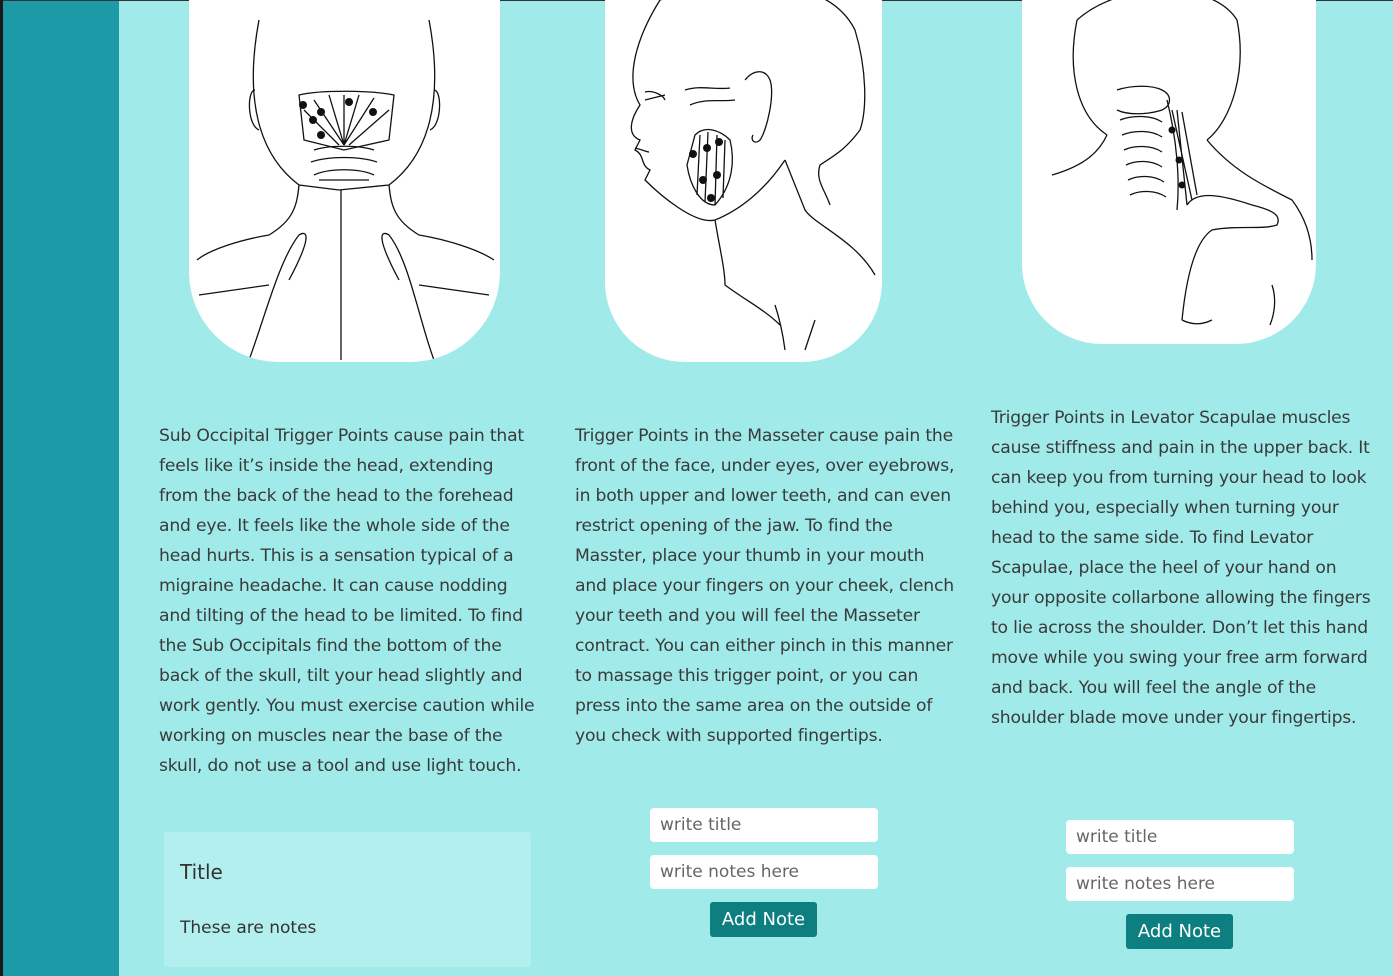 This screenshot has width=1393, height=976. I want to click on note-body: These are notes, so click(248, 928).